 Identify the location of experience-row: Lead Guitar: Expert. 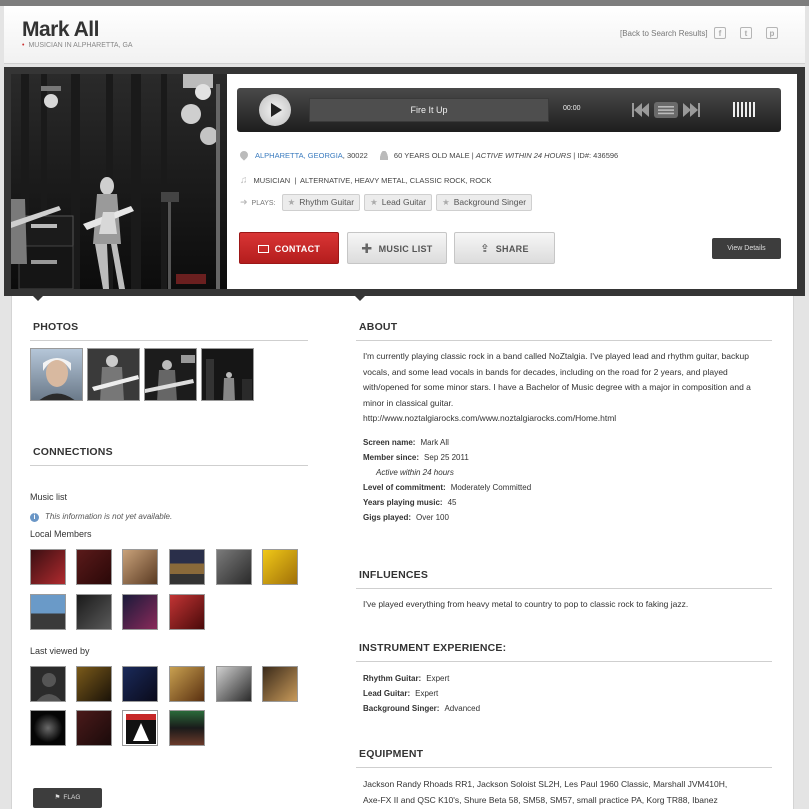
(401, 693).